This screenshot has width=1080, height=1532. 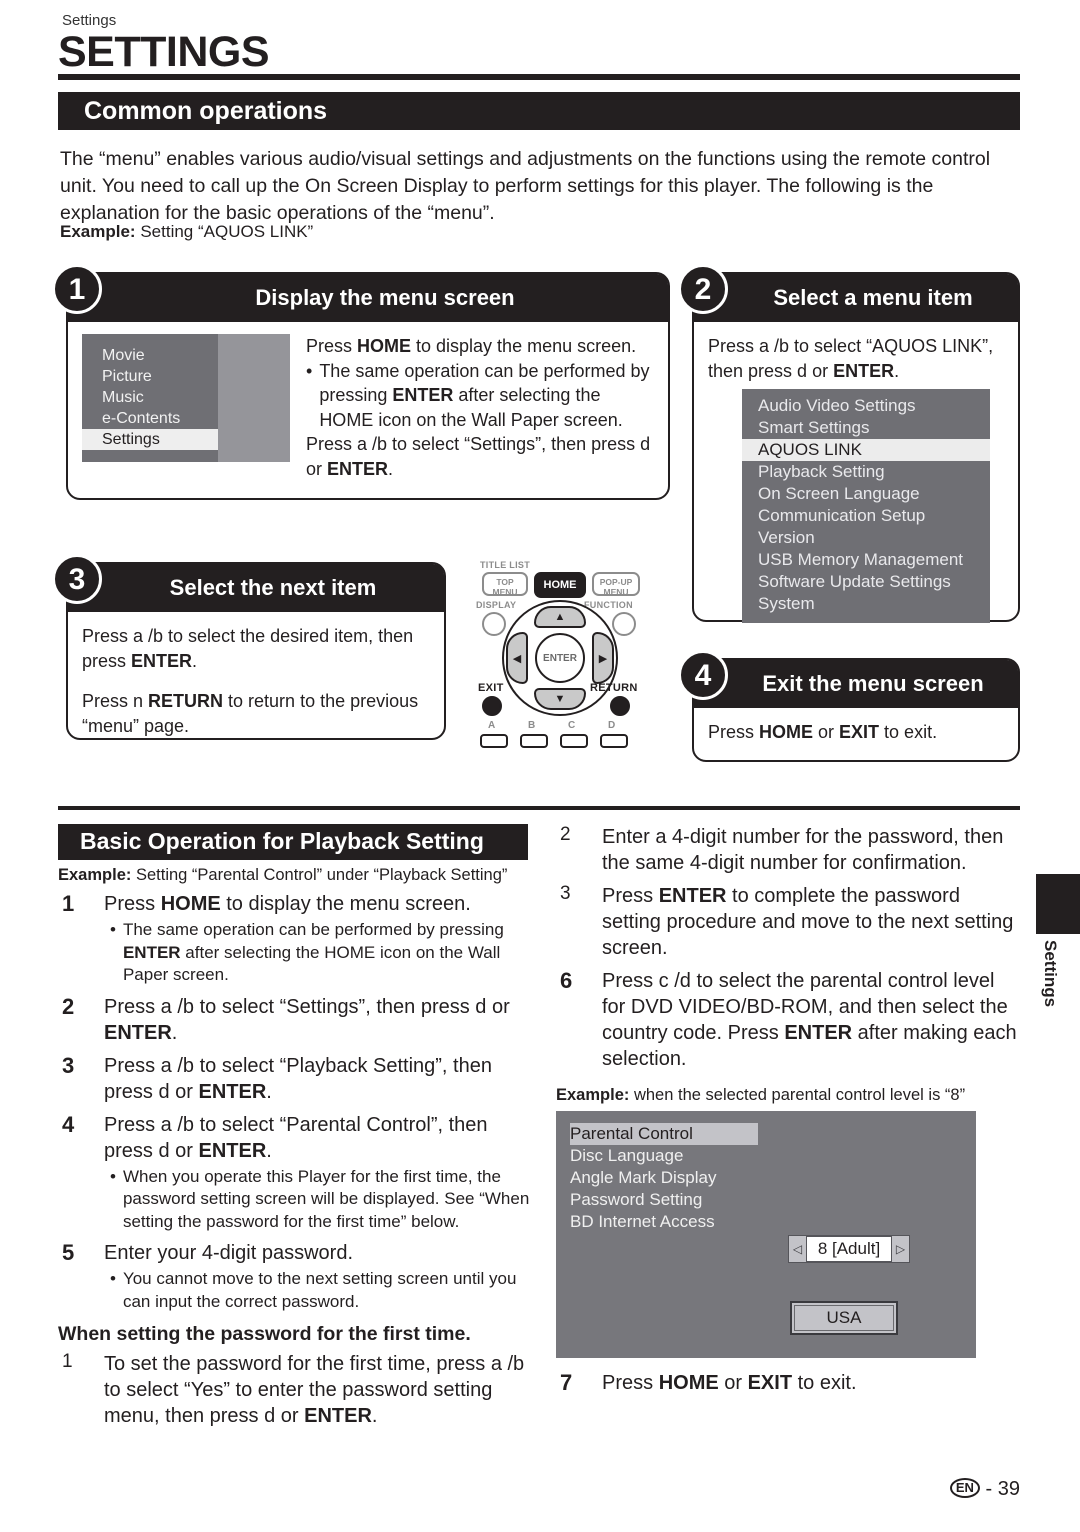 I want to click on parental-level-spinner: ◁ 8 [Adult] ▷, so click(x=849, y=1249).